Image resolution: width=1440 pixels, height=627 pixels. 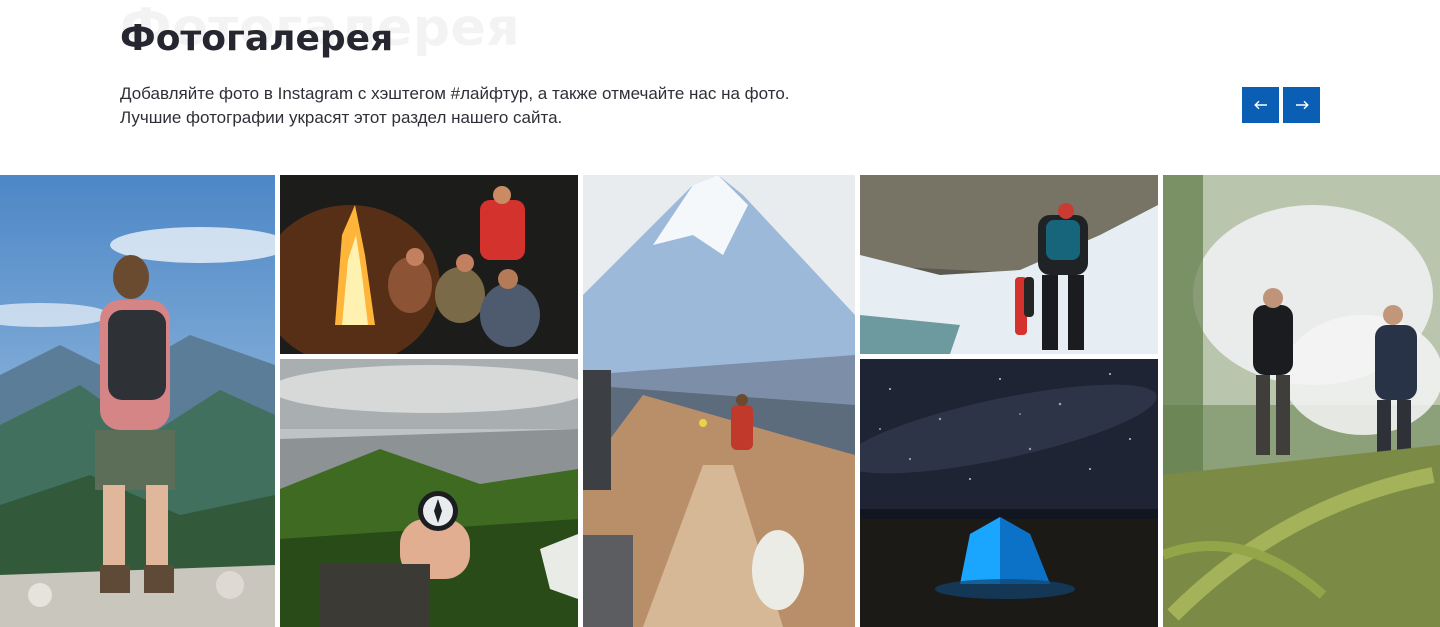 I want to click on photo-campfire-group, so click(x=429, y=264).